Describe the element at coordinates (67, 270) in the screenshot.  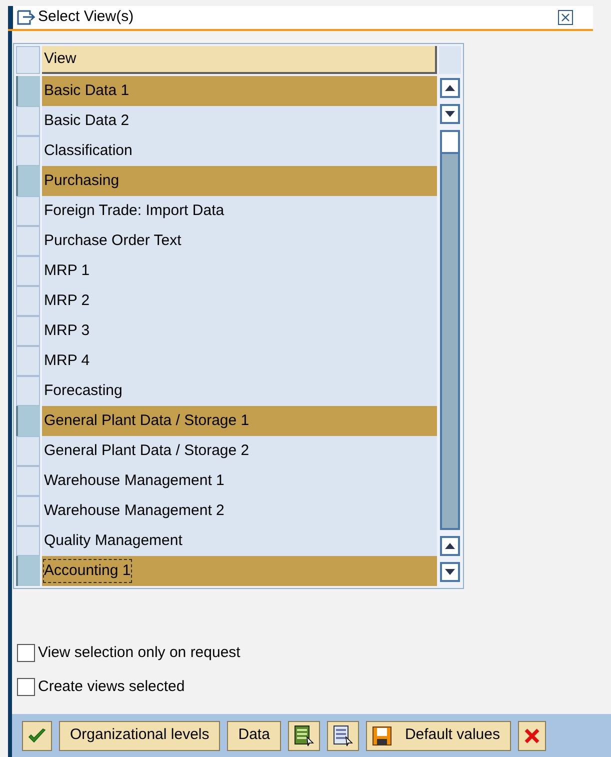
I see `view-name: MRP 1` at that location.